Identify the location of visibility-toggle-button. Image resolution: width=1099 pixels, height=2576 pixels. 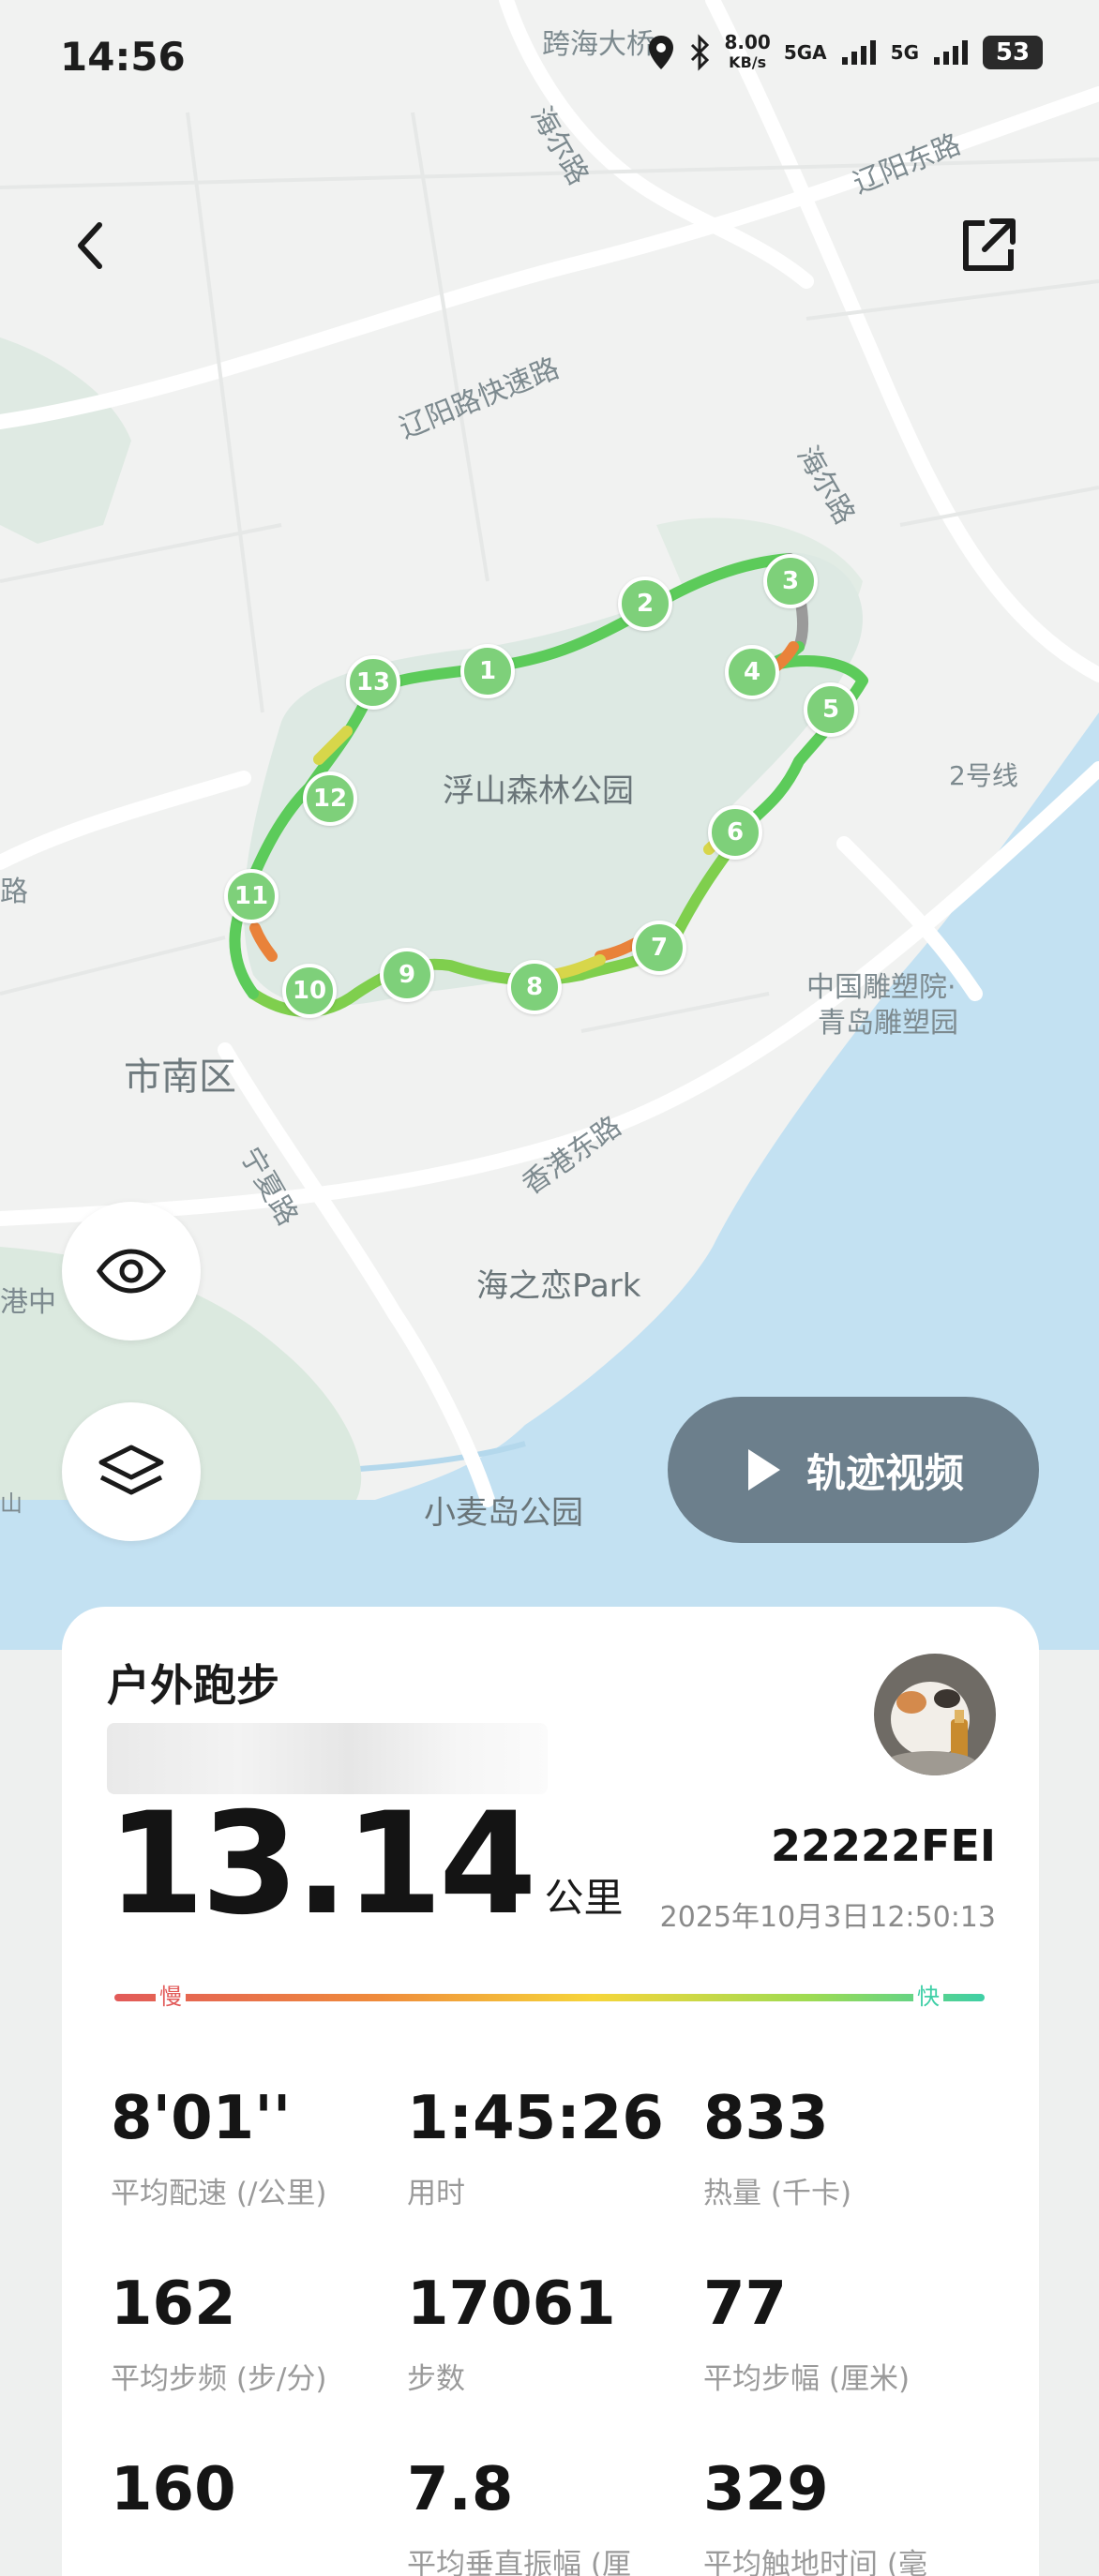
(131, 1271).